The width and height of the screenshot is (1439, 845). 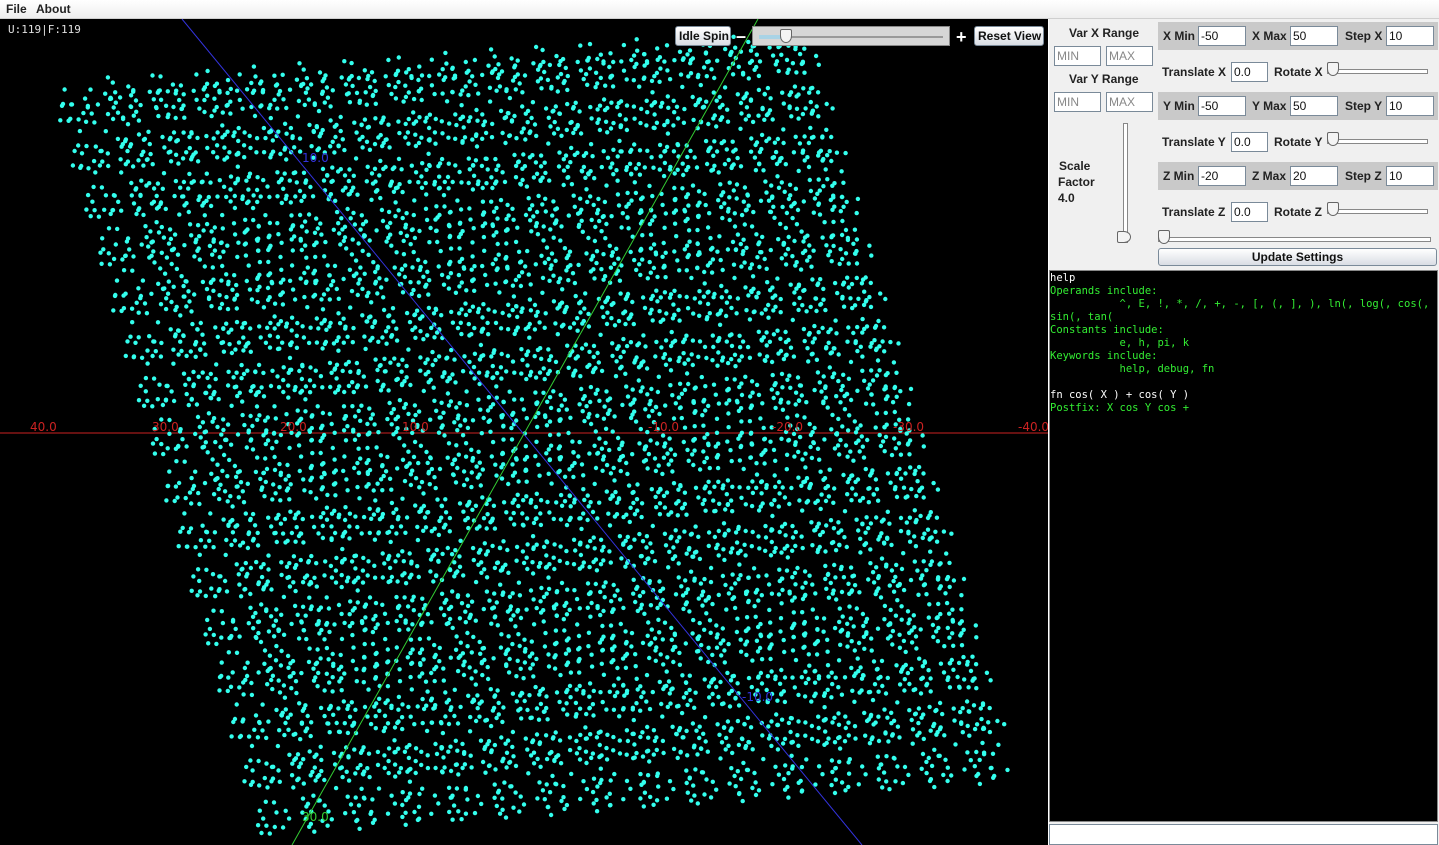 What do you see at coordinates (53, 9) in the screenshot?
I see `menu-about: About` at bounding box center [53, 9].